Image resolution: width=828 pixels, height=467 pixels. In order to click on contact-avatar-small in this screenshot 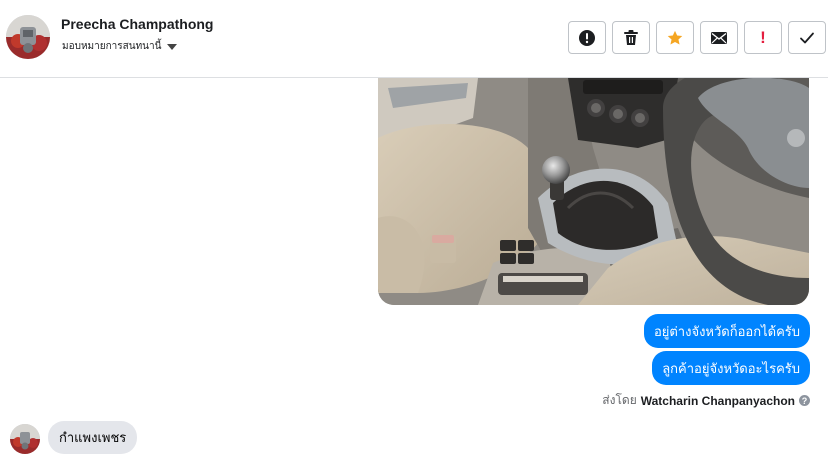, I will do `click(25, 439)`.